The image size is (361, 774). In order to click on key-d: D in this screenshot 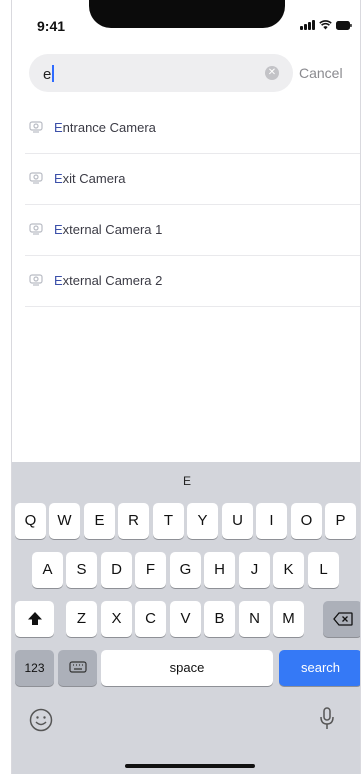, I will do `click(116, 570)`.